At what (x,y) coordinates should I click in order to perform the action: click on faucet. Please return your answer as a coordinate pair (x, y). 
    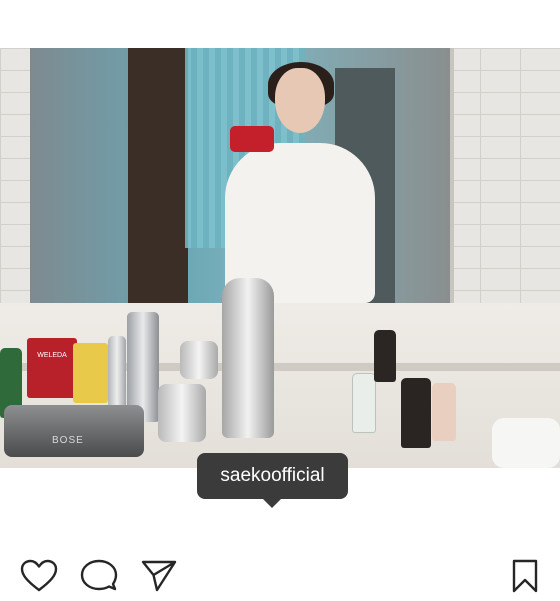
    Looking at the image, I should click on (248, 358).